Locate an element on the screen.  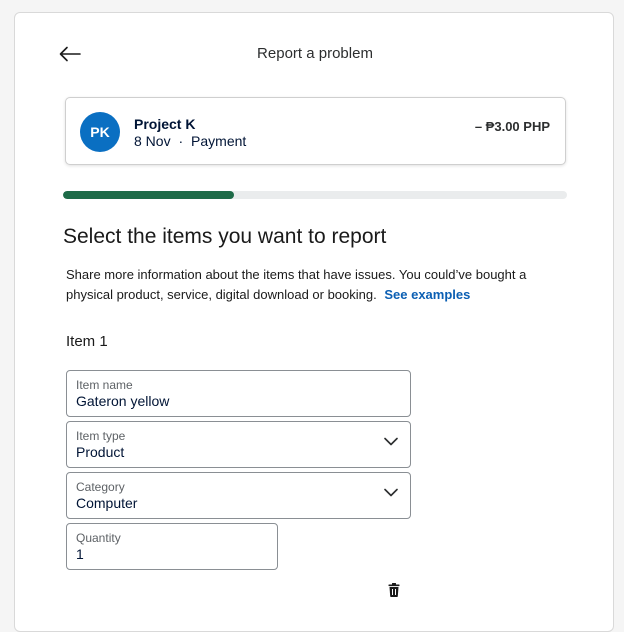
item-type-value: Product is located at coordinates (100, 452).